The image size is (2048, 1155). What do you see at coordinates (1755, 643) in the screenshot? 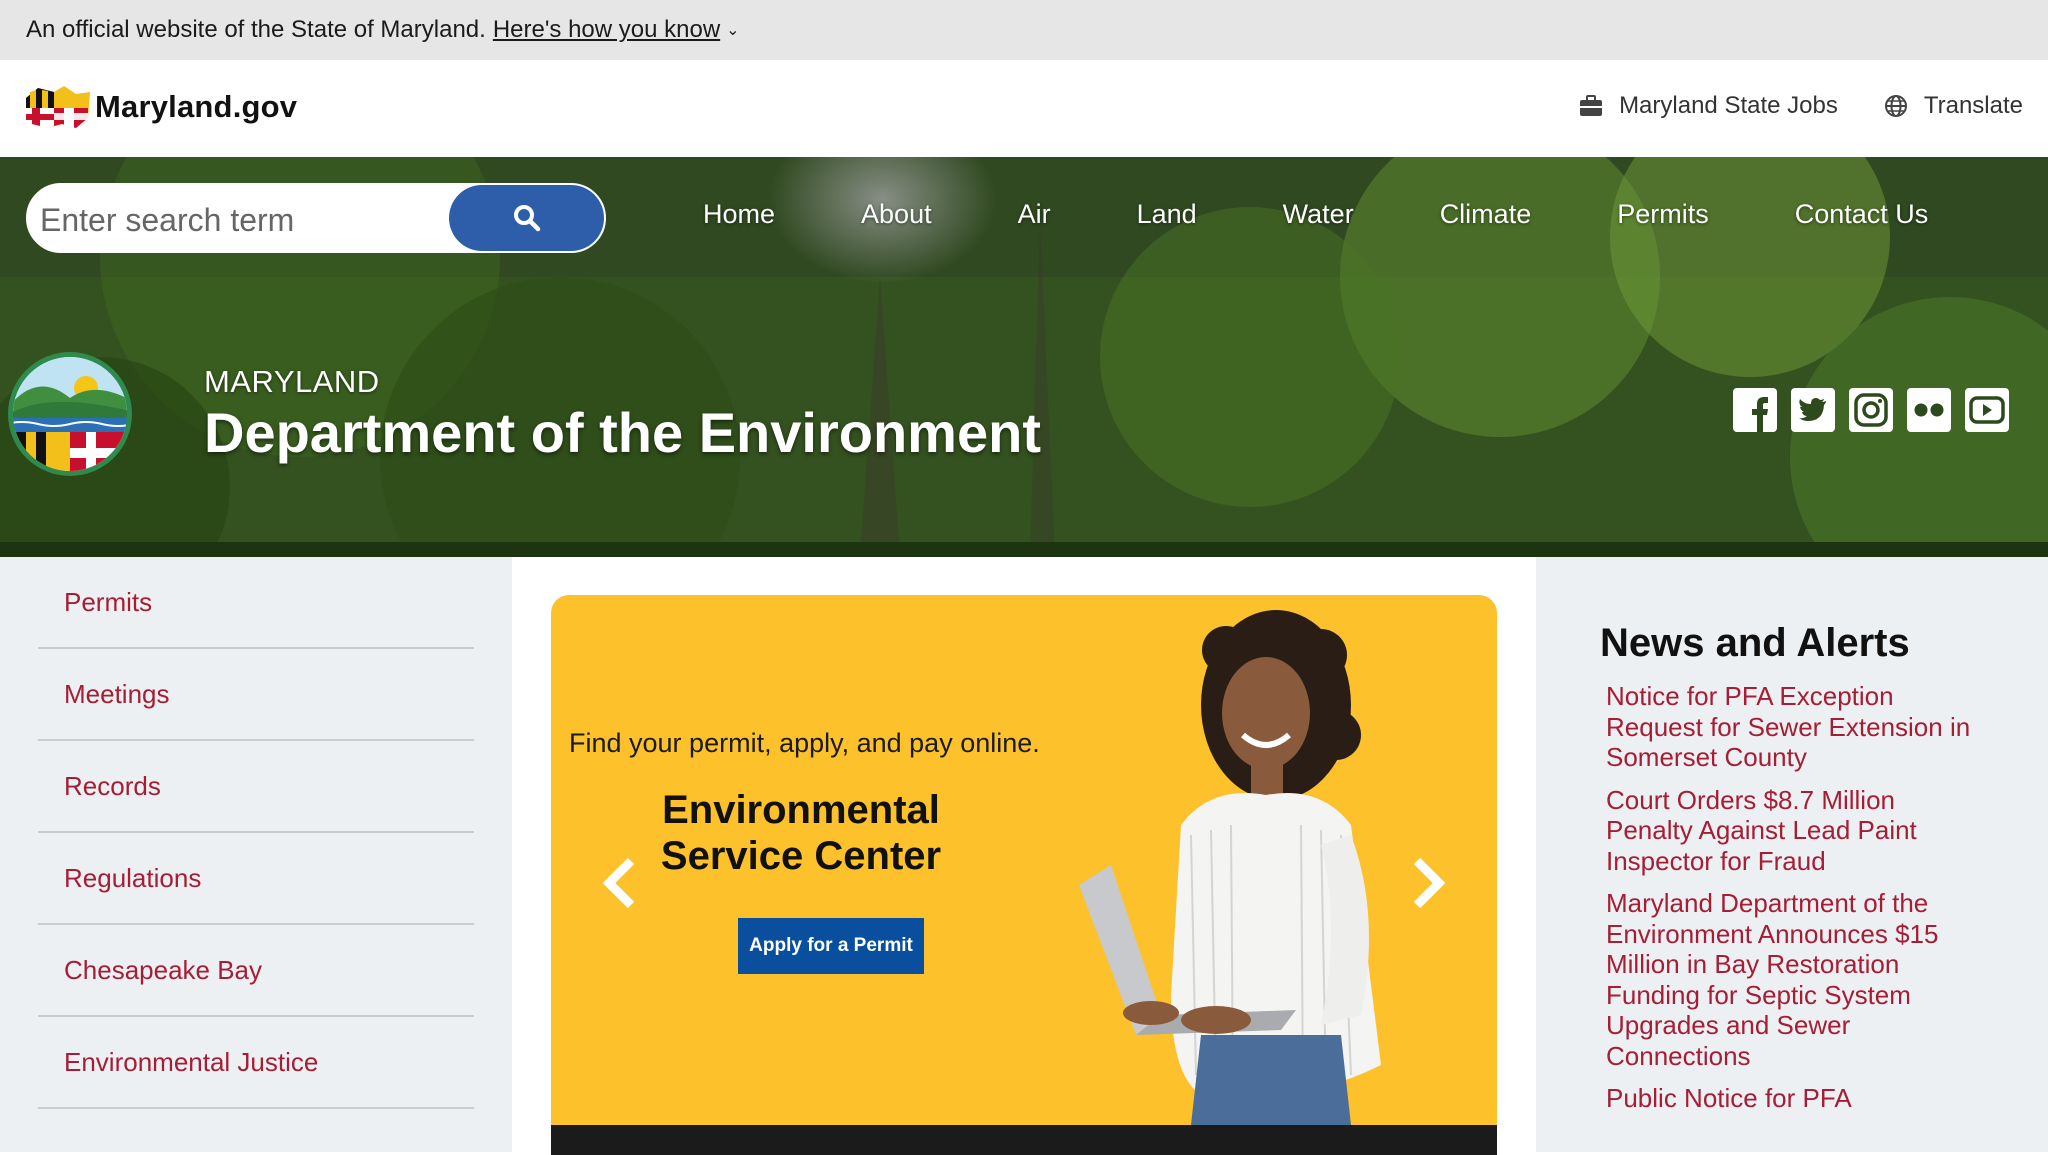
I see `news-heading: News and Alerts` at bounding box center [1755, 643].